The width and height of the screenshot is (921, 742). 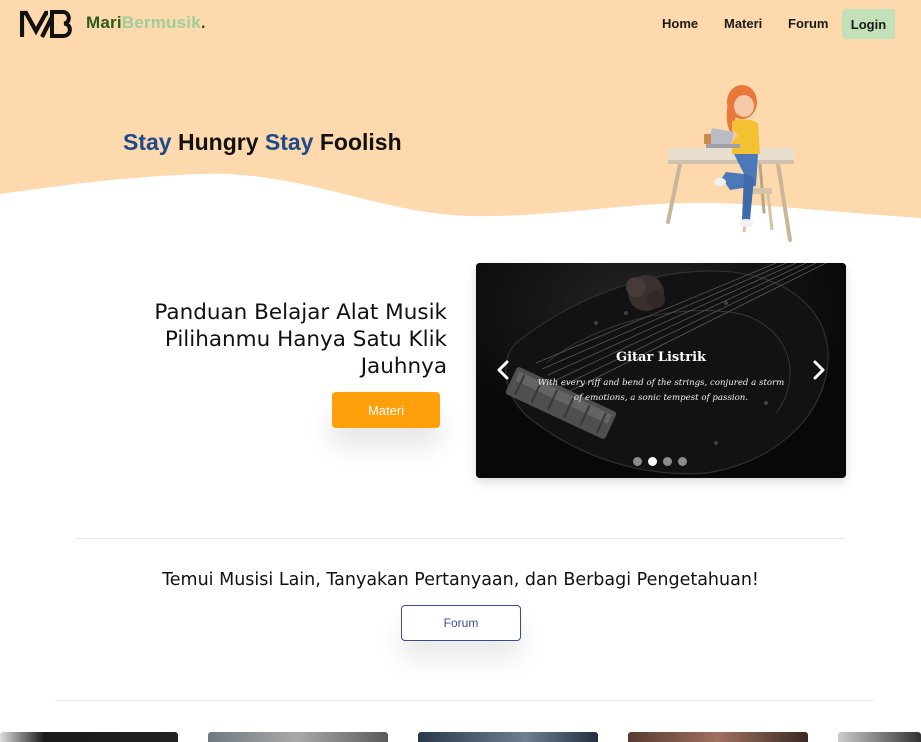 I want to click on chevron-right-icon, so click(x=818, y=370).